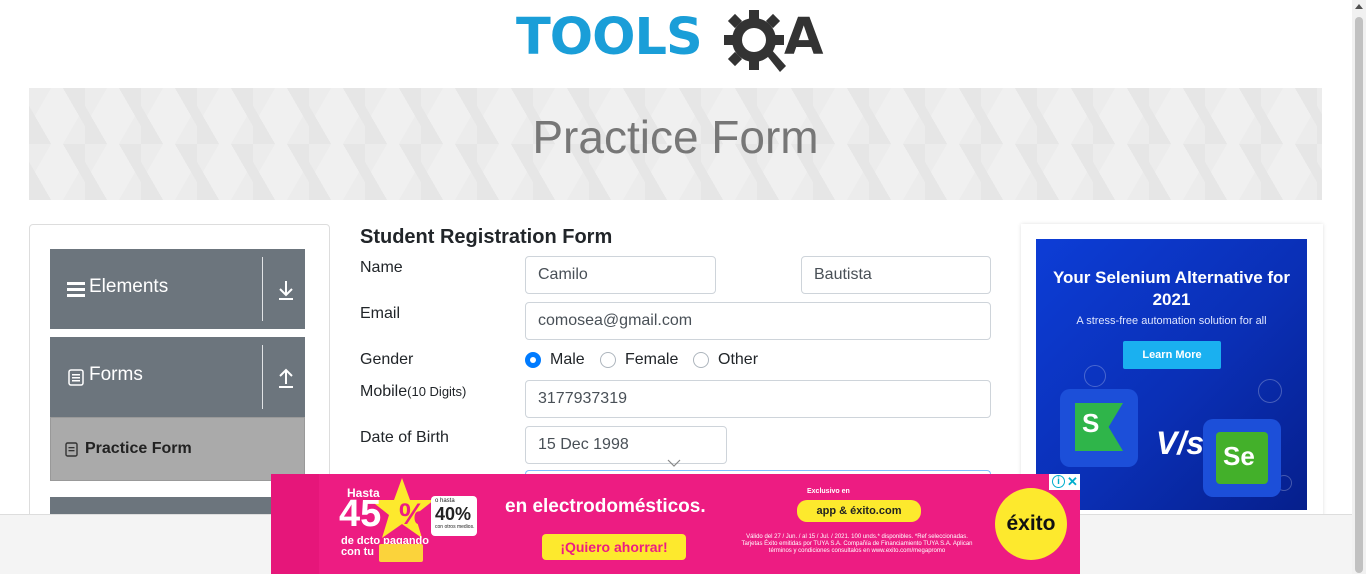 This screenshot has height=574, width=1366. I want to click on ad-secondary-discount: o hasta 40% con otros medios., so click(454, 516).